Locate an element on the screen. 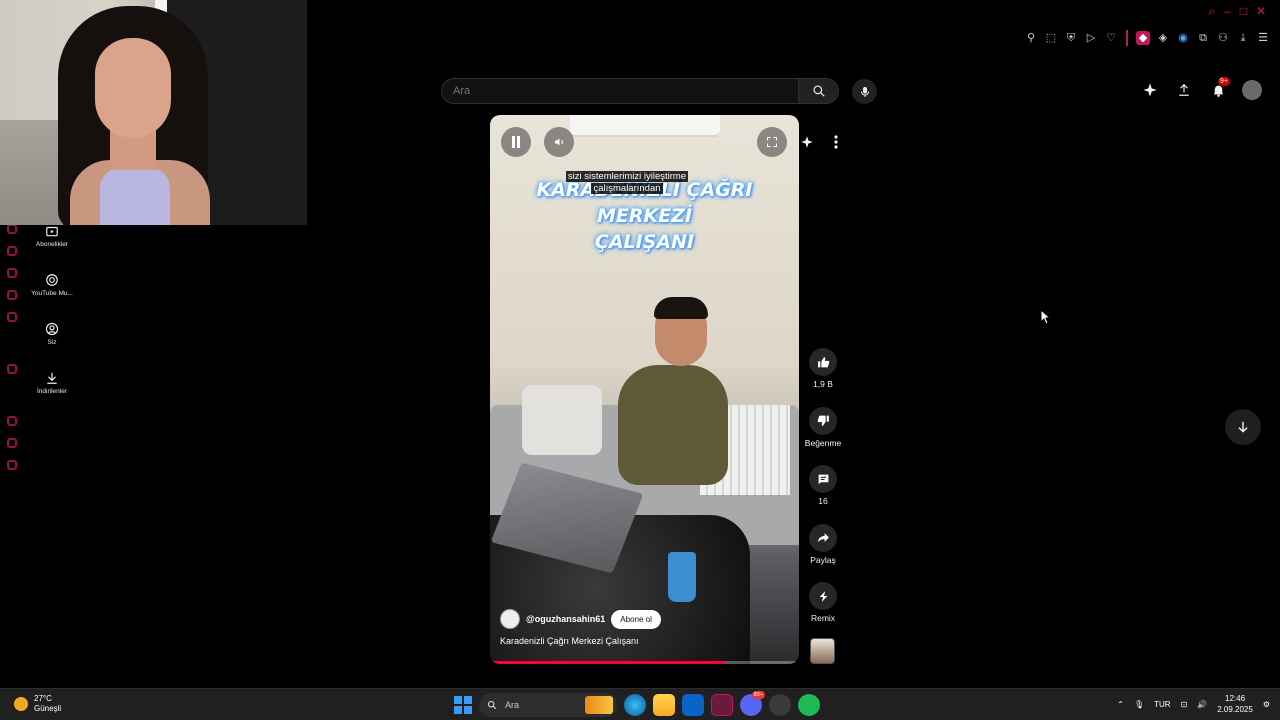 The width and height of the screenshot is (1280, 720). chat-icon is located at coordinates (12, 443).